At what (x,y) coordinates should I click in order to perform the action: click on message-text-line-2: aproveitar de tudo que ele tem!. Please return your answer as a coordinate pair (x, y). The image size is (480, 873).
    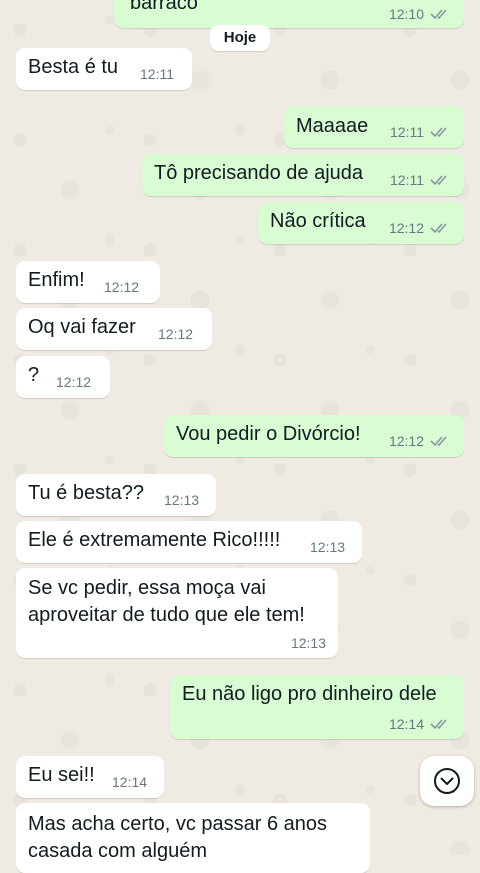
    Looking at the image, I should click on (166, 615).